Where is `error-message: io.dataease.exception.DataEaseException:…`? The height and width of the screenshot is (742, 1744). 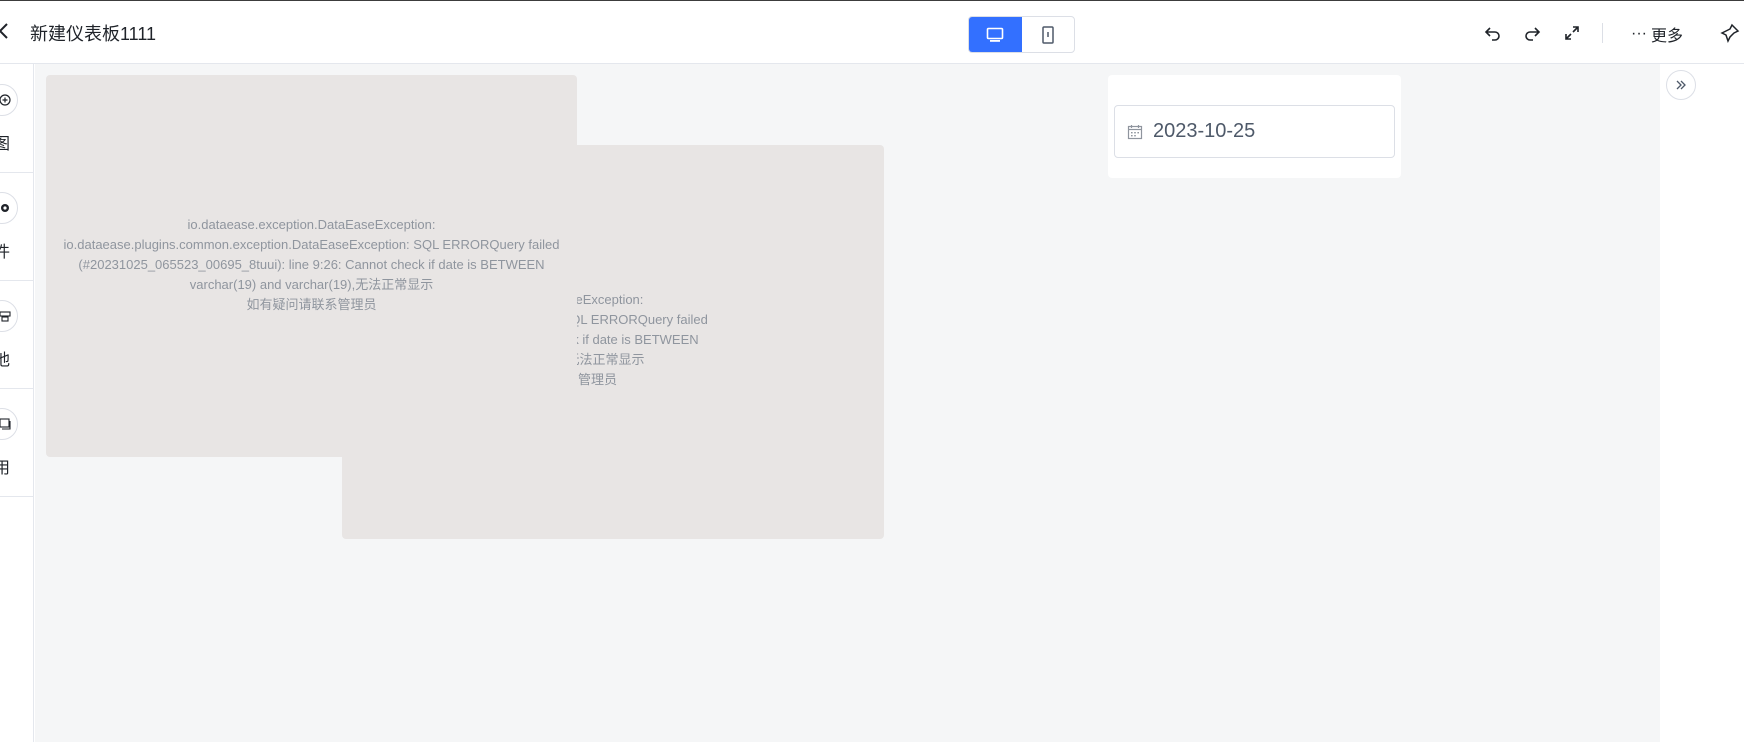
error-message: io.dataease.exception.DataEaseException:… is located at coordinates (311, 265).